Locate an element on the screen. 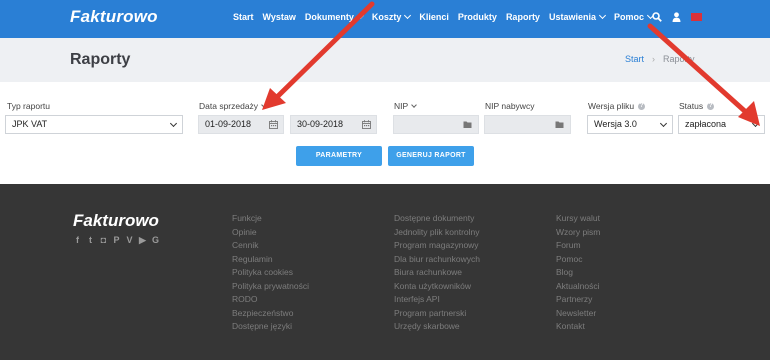 The width and height of the screenshot is (770, 360). input-value: 01-09-2018 is located at coordinates (228, 124).